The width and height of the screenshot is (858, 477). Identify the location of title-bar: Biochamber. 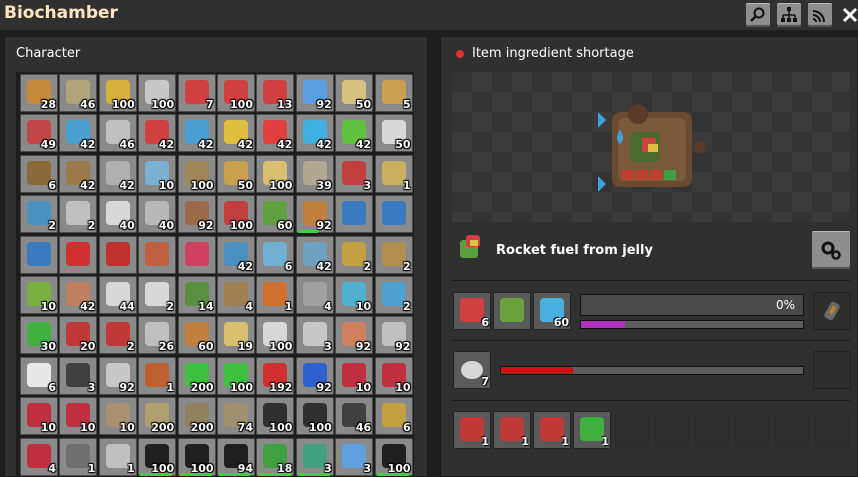
(429, 15).